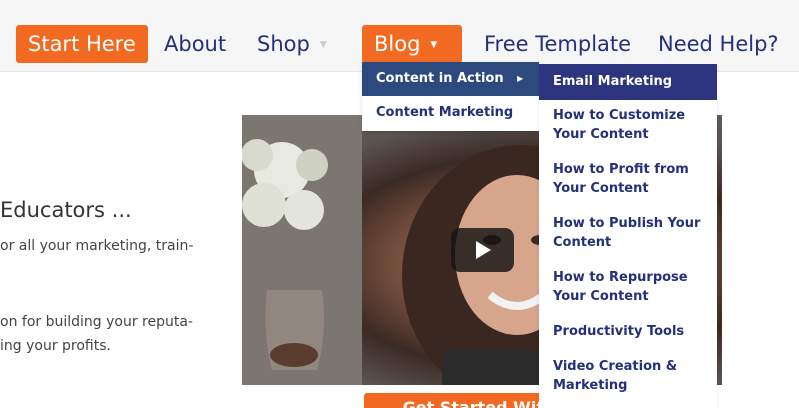 This screenshot has width=799, height=408. I want to click on blog-dropdown-menu: Content in Action ▶ Content Marketing, so click(450, 96).